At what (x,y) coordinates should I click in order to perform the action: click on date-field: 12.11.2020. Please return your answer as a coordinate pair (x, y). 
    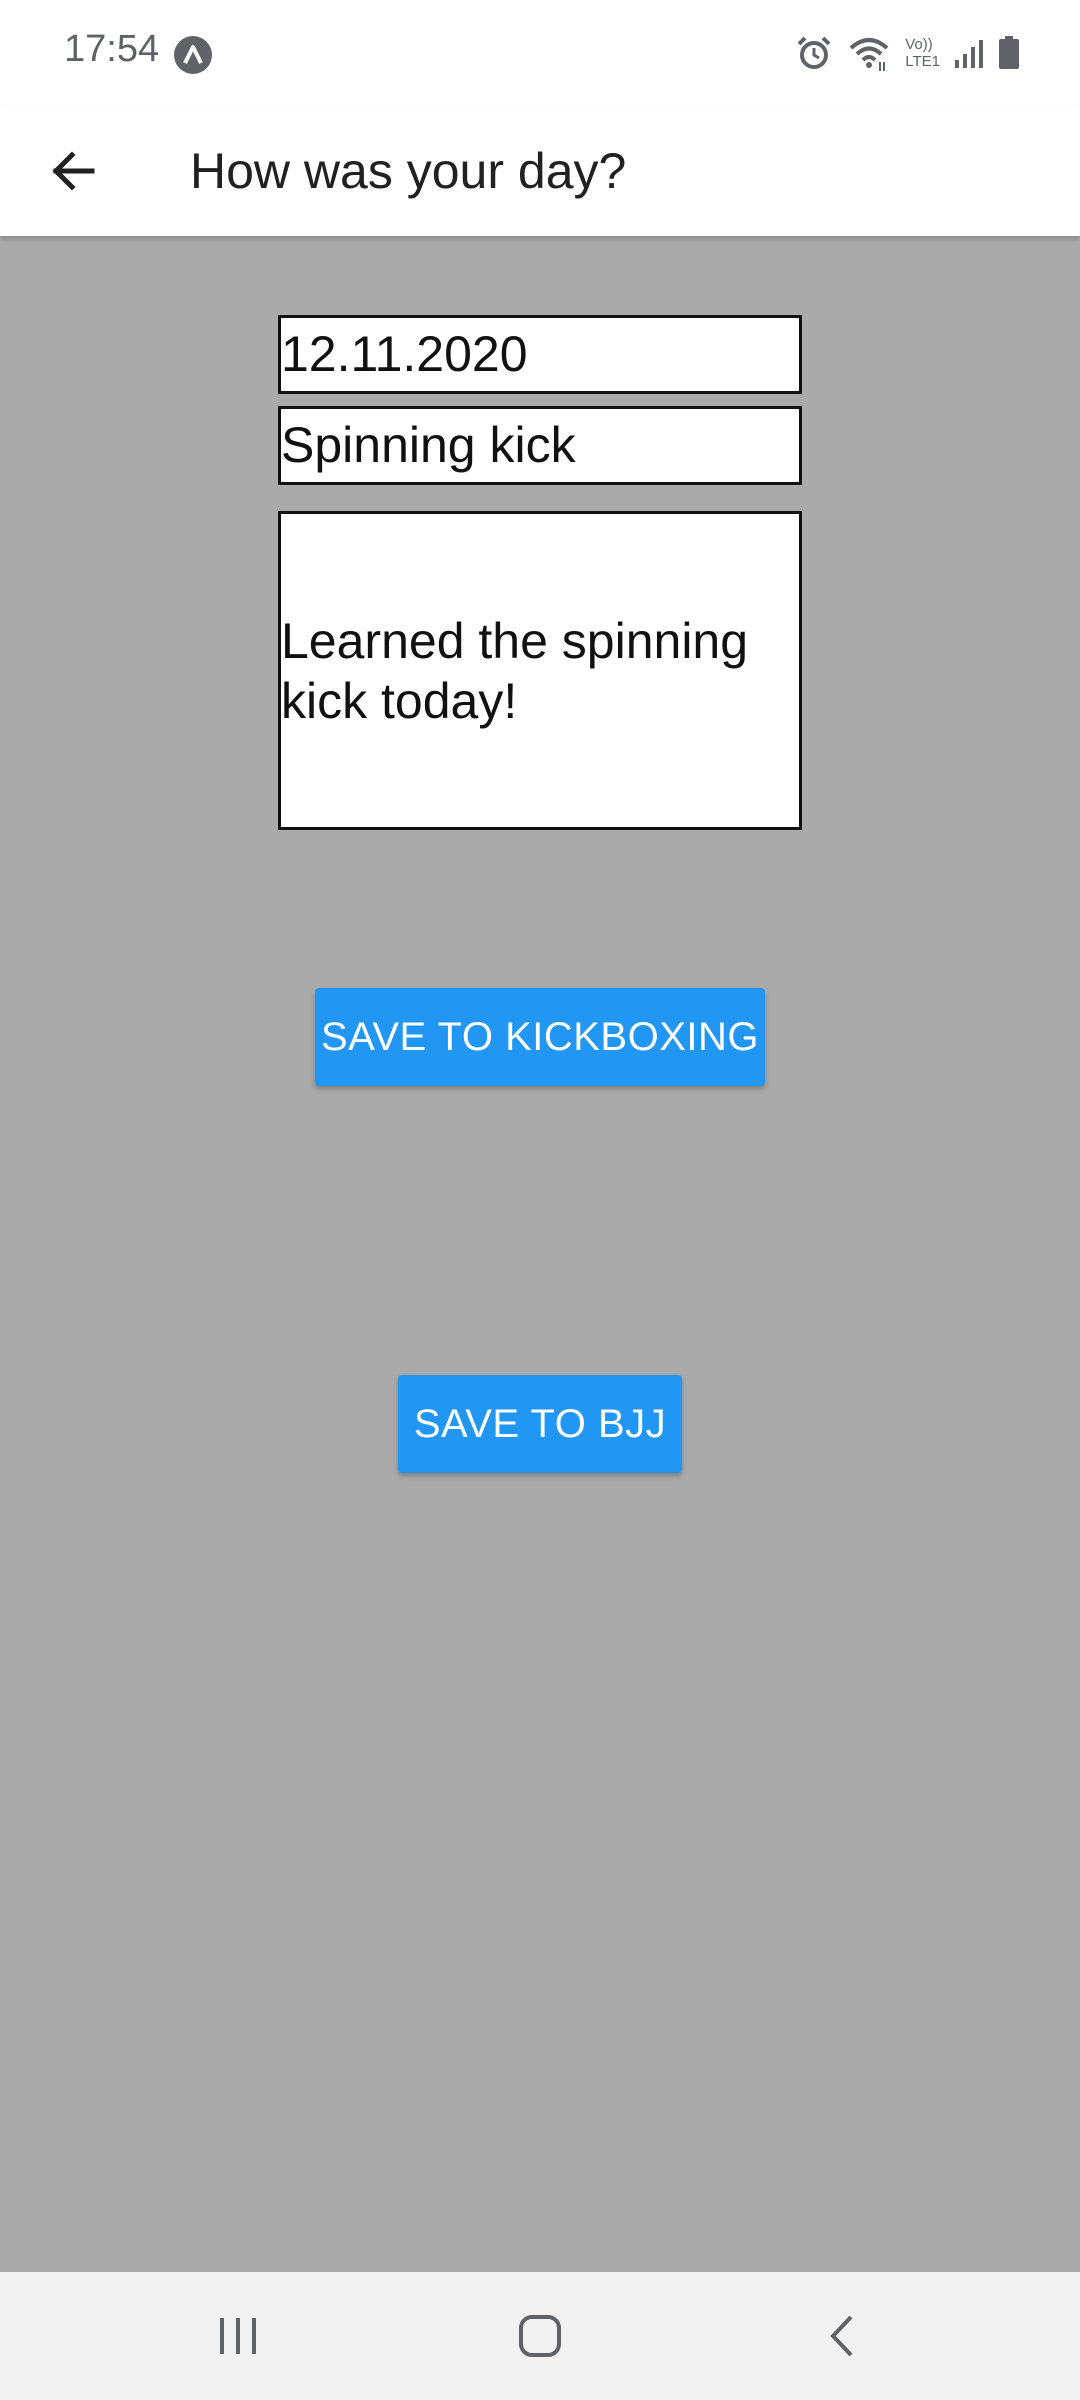
    Looking at the image, I should click on (540, 354).